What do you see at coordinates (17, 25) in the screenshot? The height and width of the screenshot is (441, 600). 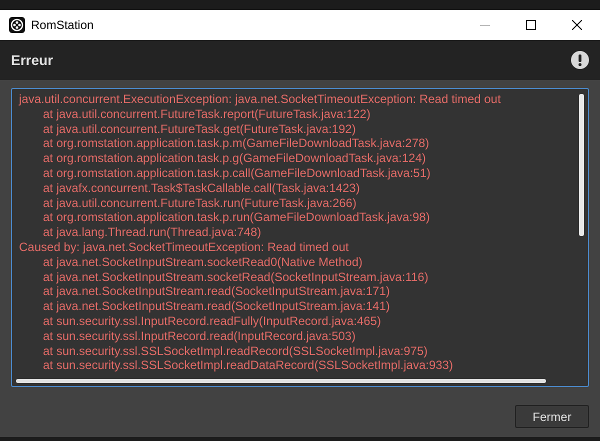 I see `app-logo-icon` at bounding box center [17, 25].